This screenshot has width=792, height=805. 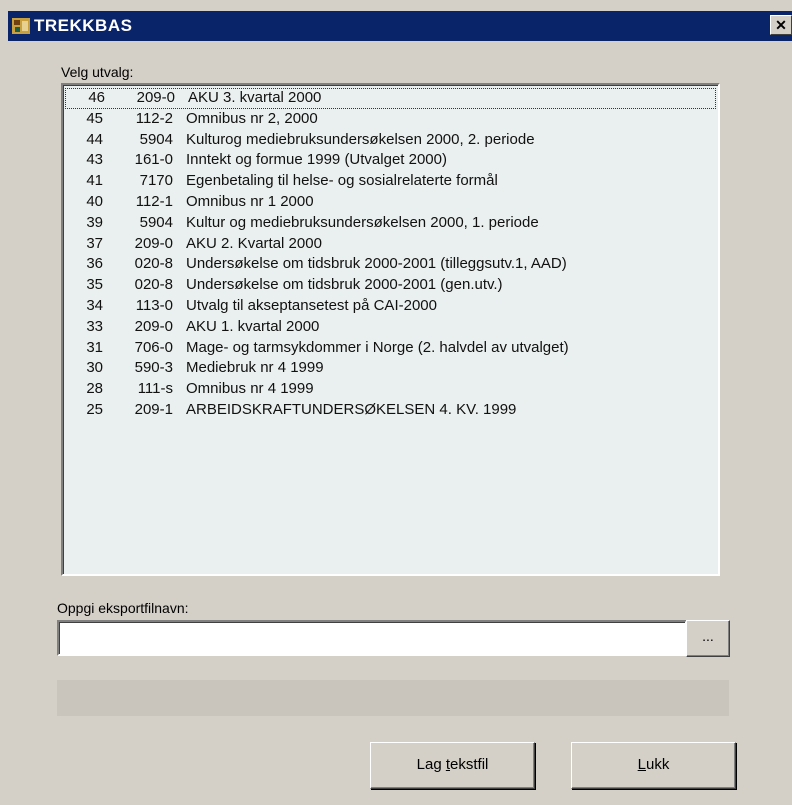 I want to click on close-icon: ✕, so click(x=781, y=25).